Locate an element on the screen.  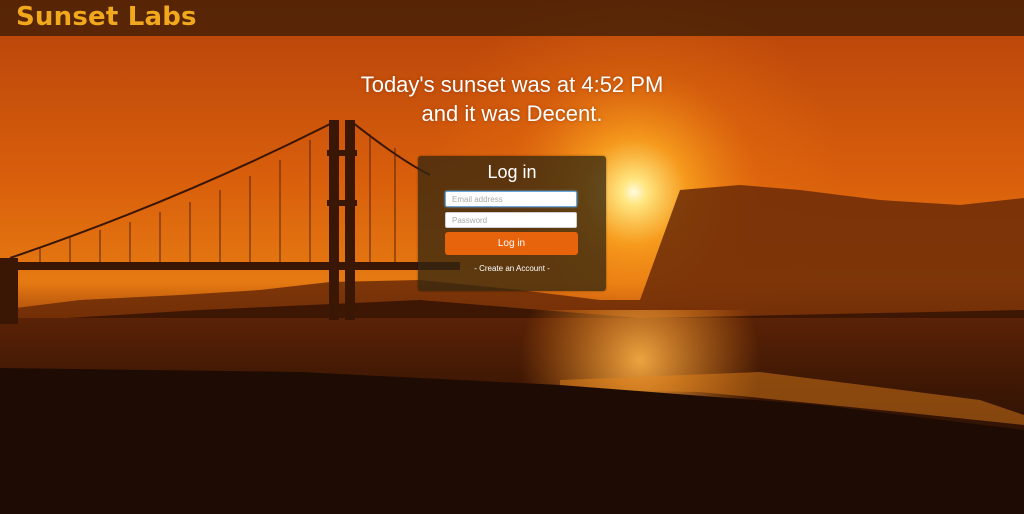
brand-logo-text: Sunset Labs is located at coordinates (106, 18).